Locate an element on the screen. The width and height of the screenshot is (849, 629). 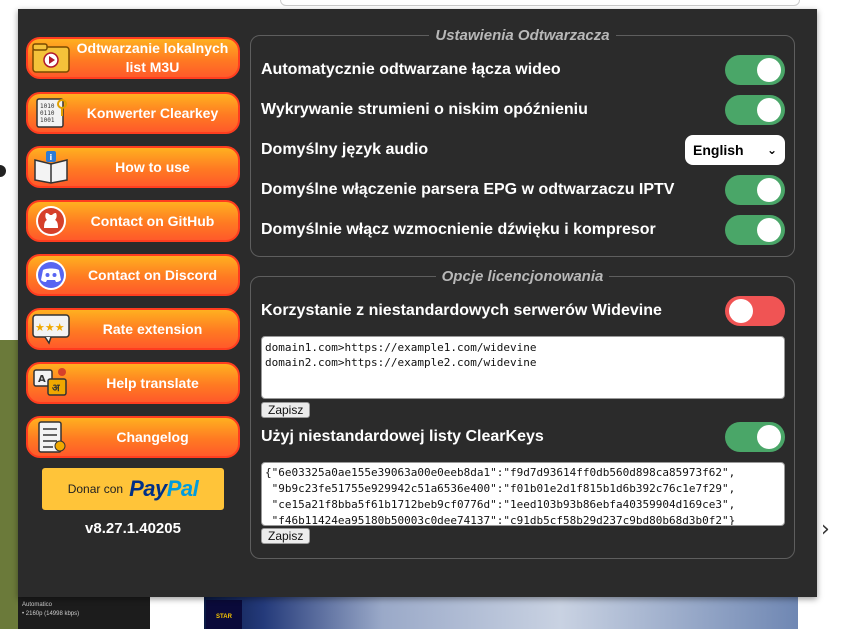
autoplay-toggle is located at coordinates (755, 70).